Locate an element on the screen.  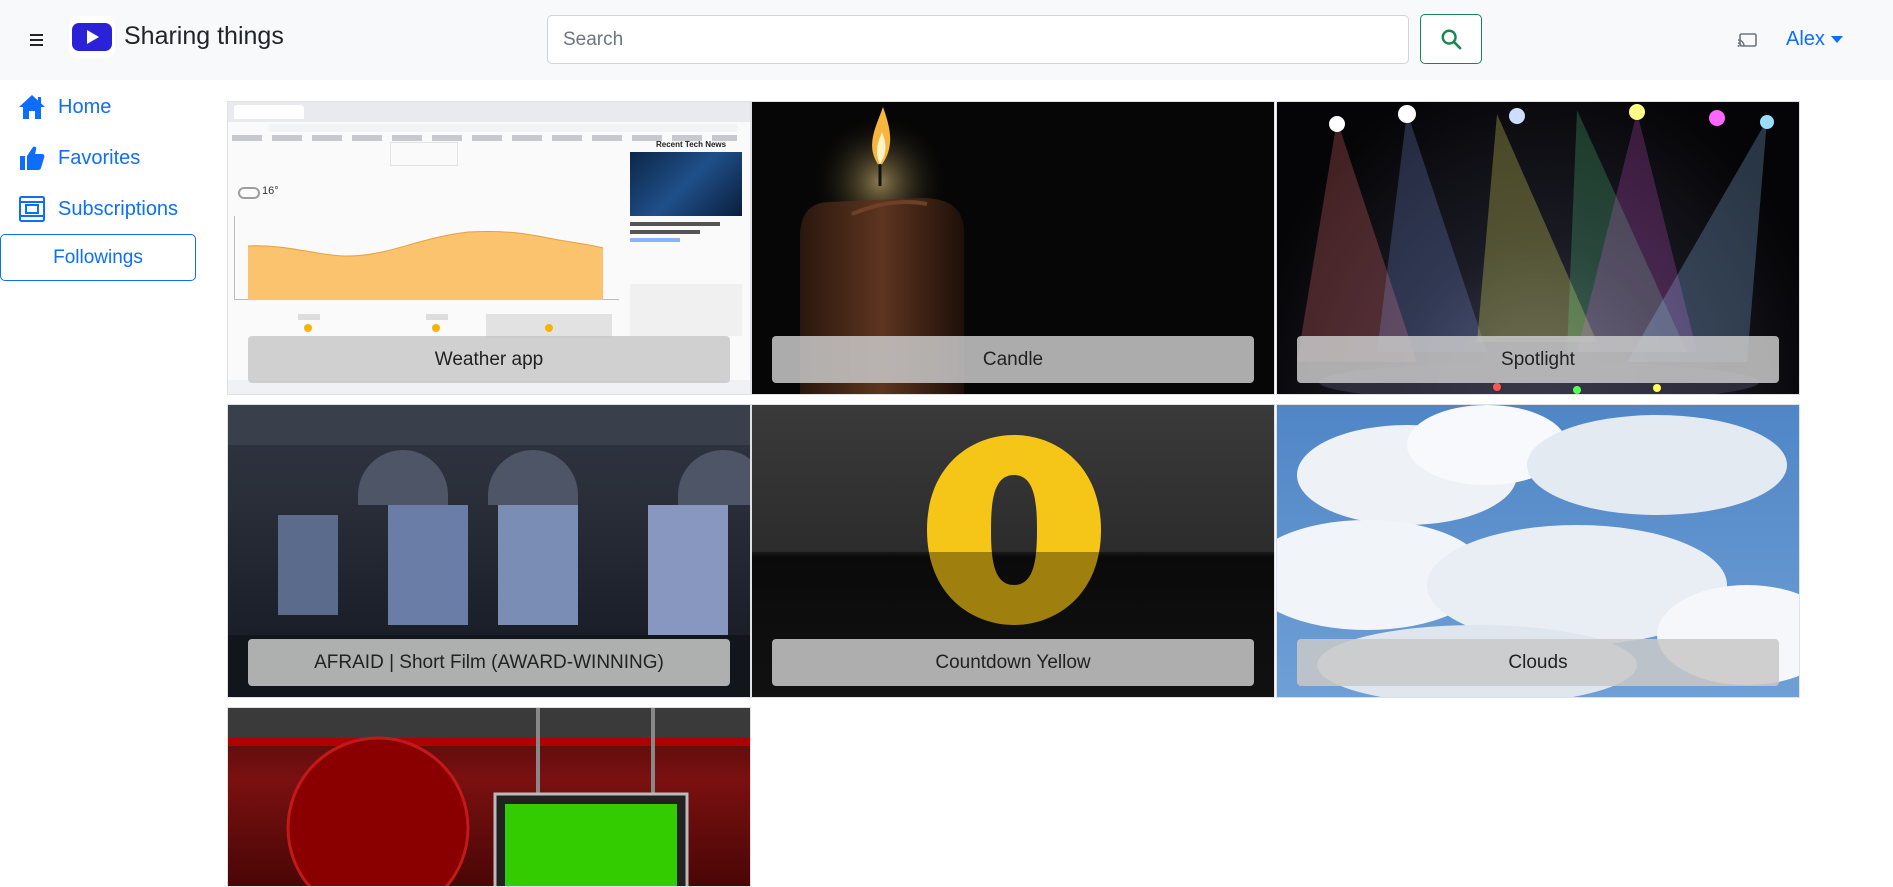
video-title: AFRAID | Short Film (AWARD-WINNING) is located at coordinates (489, 662).